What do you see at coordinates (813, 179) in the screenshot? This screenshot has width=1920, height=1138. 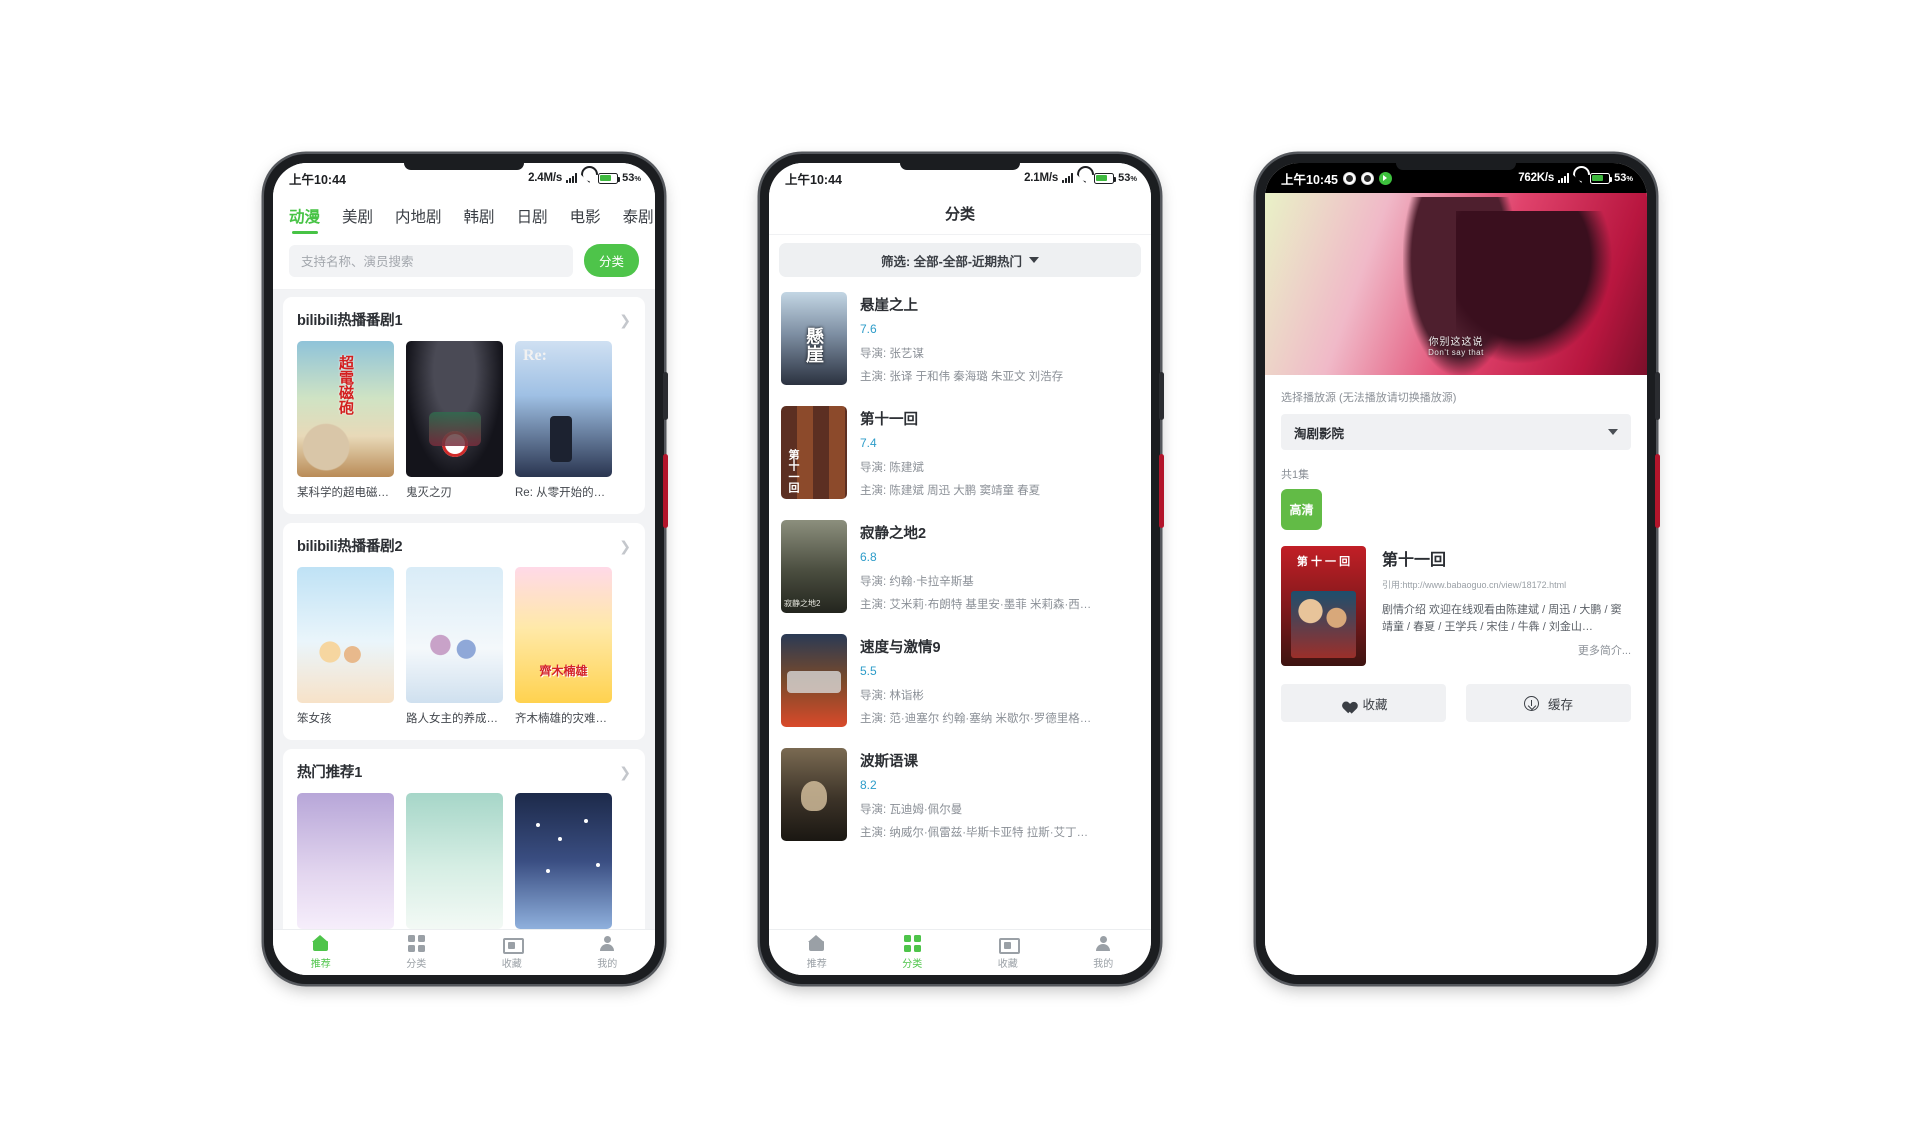 I see `status-time: 上午10:44` at bounding box center [813, 179].